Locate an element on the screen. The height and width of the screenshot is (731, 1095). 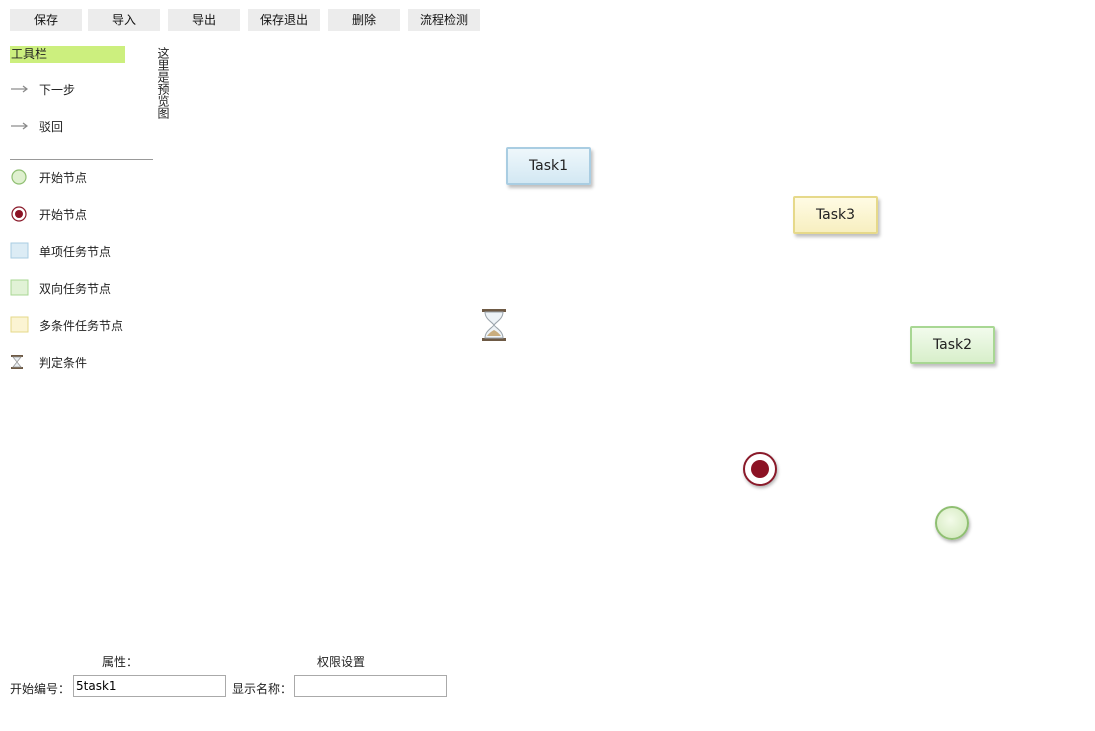
task-node-task2: Task2 is located at coordinates (952, 345).